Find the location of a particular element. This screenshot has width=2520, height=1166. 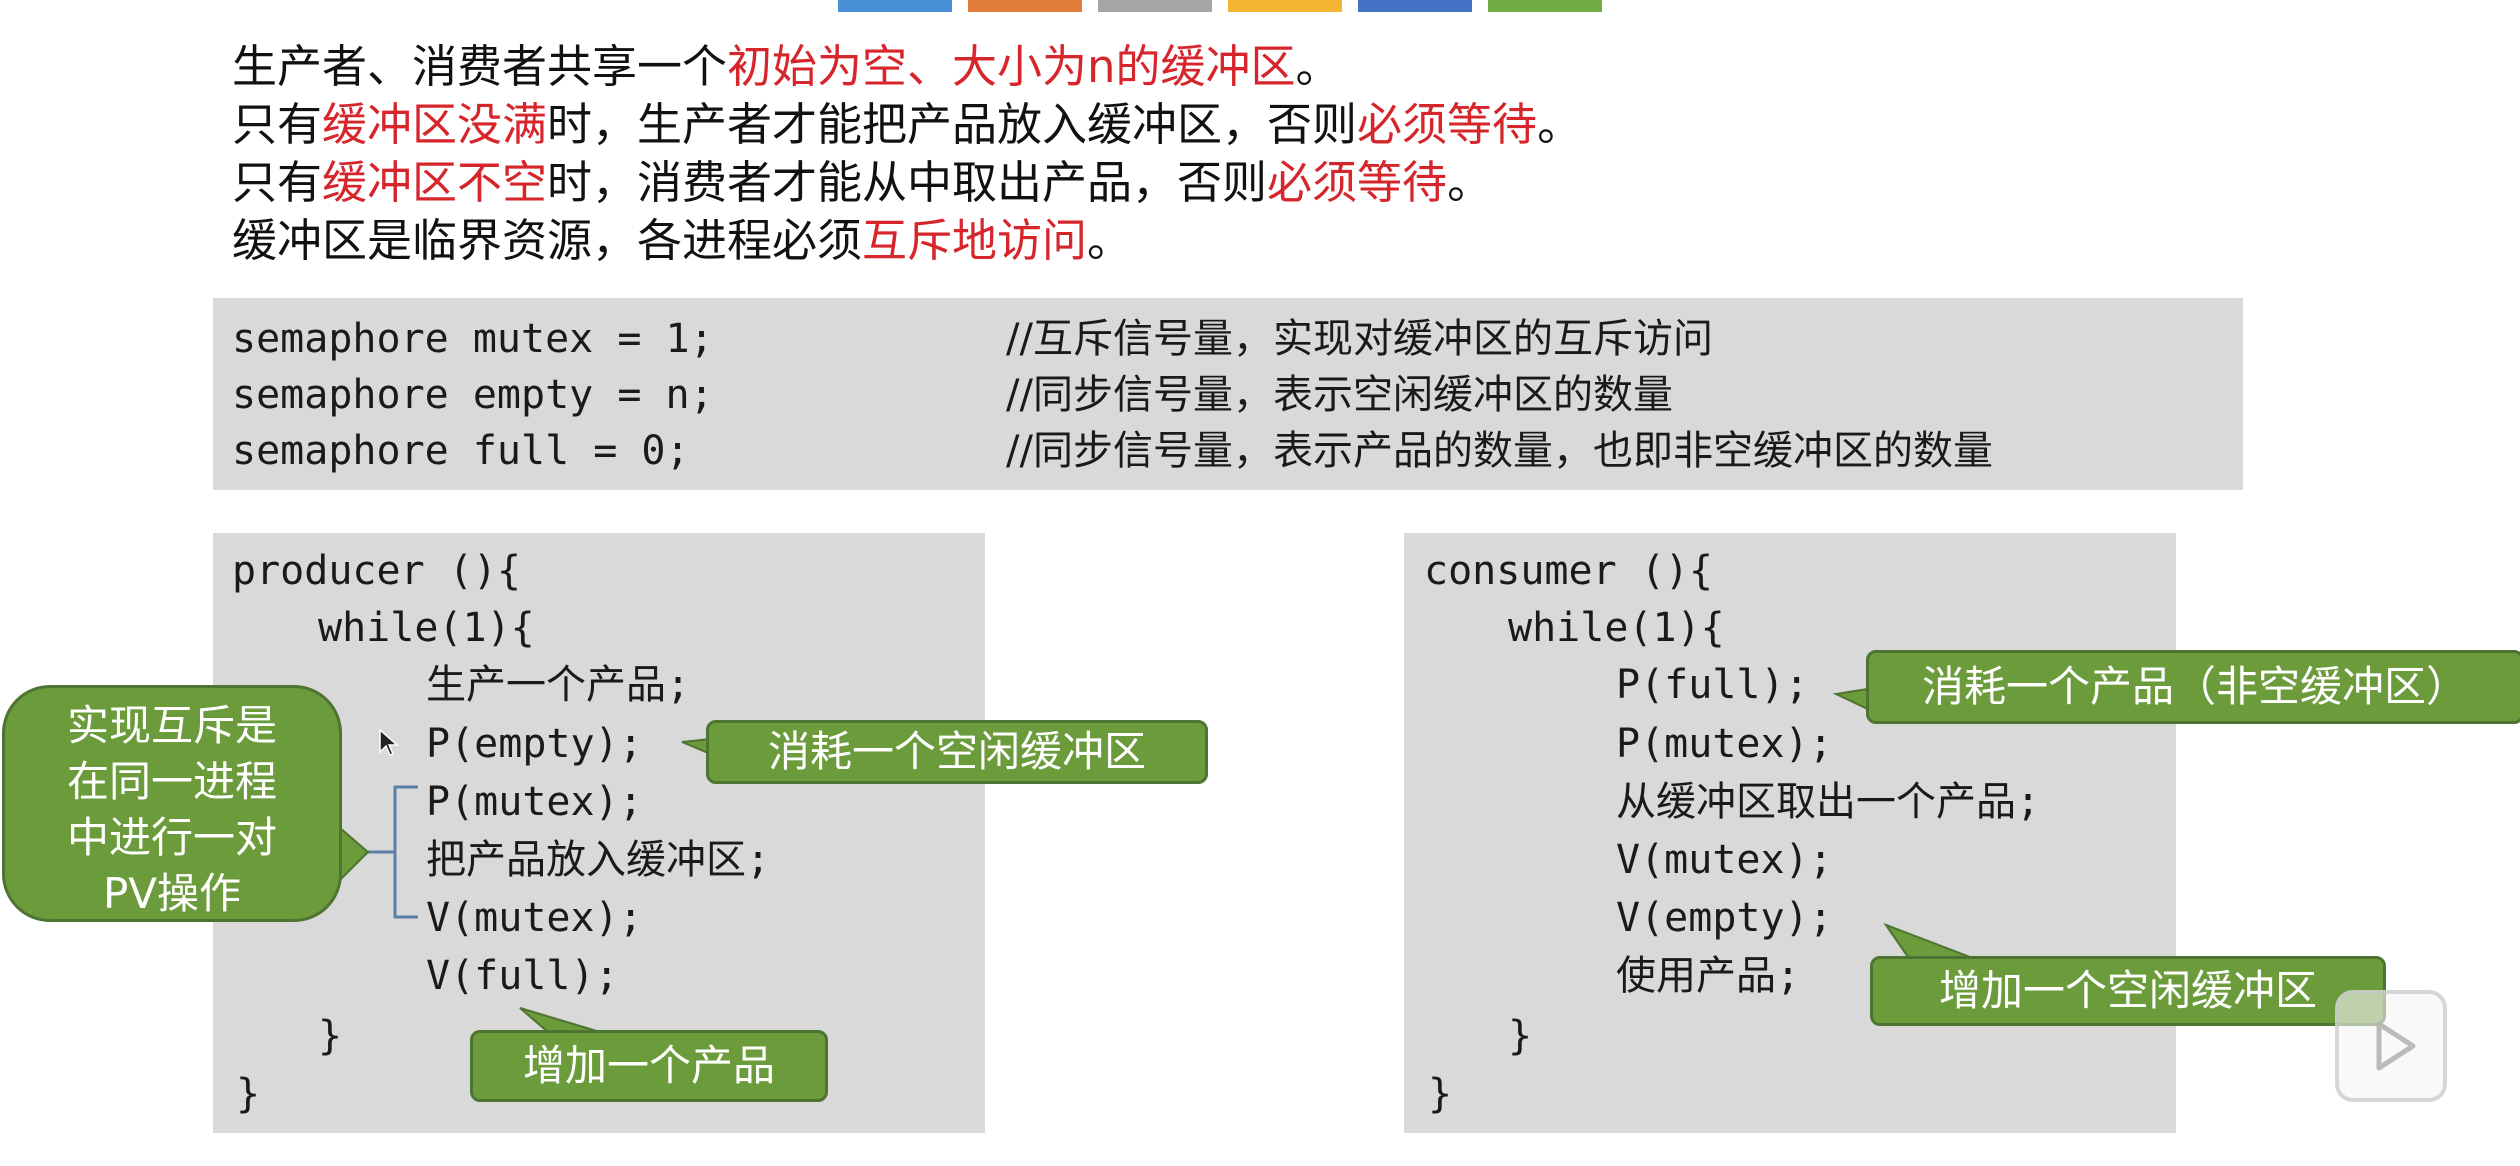

play-icon is located at coordinates (2391, 1046).